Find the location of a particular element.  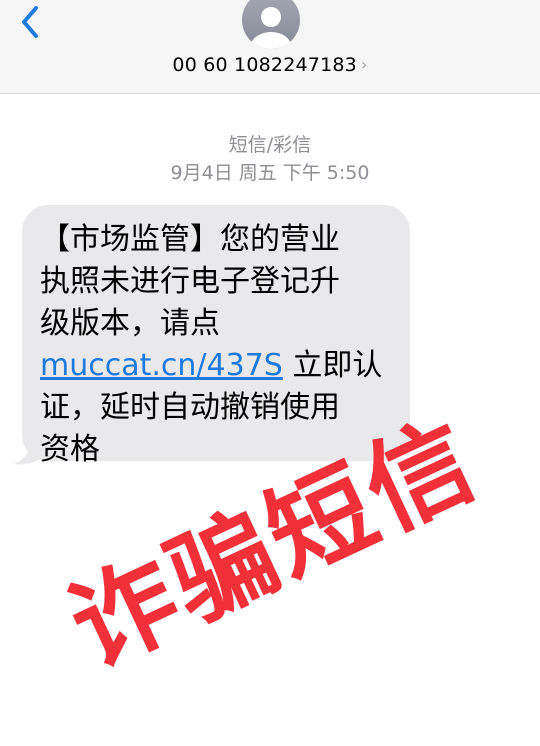

contact-number: 00 60 1082247183 › is located at coordinates (270, 65).